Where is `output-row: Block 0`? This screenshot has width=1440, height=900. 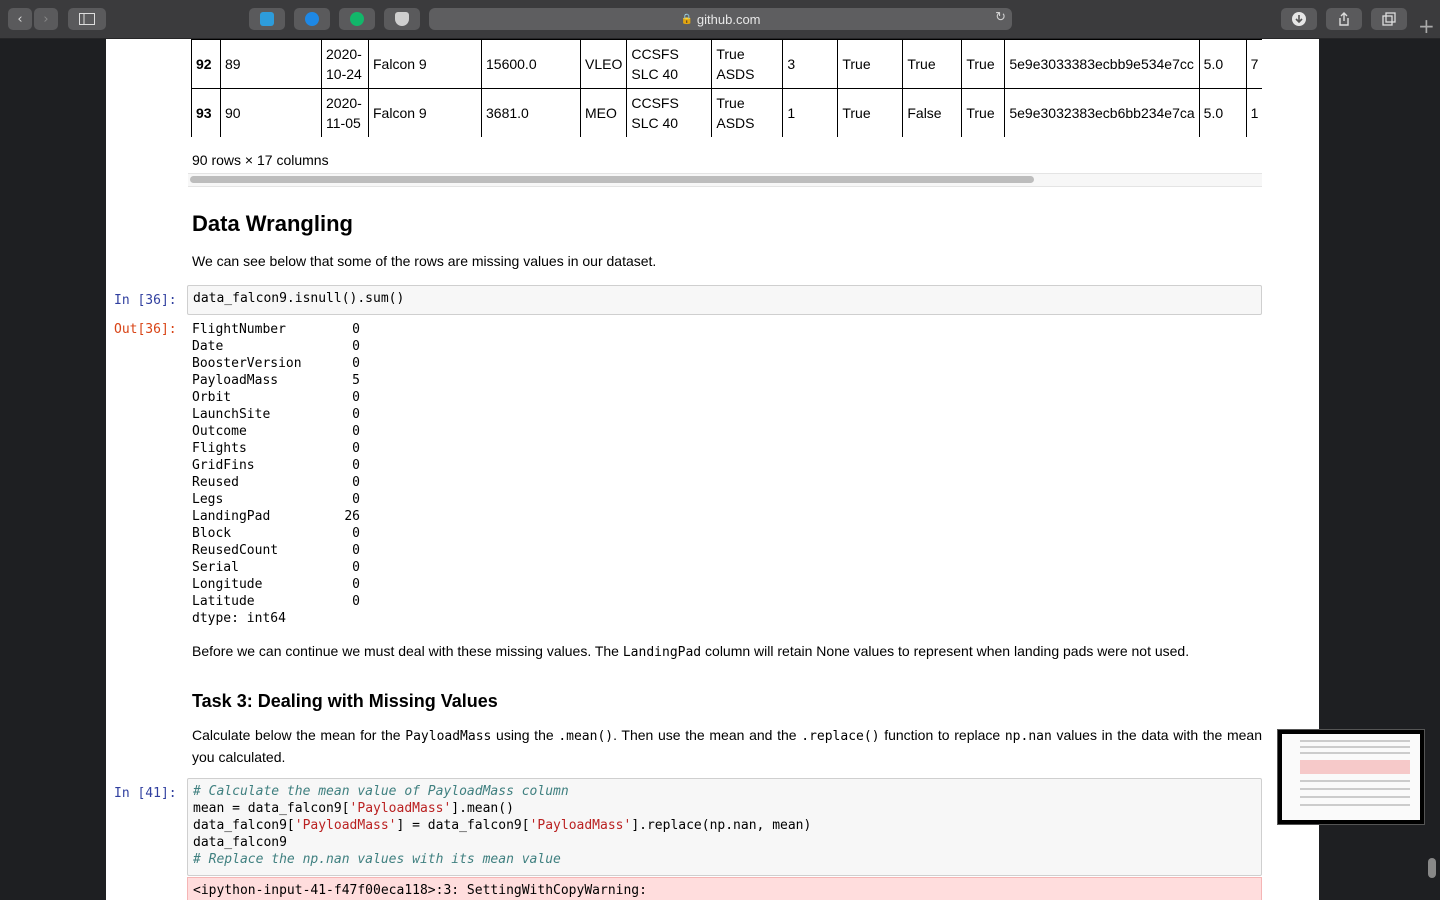
output-row: Block 0 is located at coordinates (276, 533).